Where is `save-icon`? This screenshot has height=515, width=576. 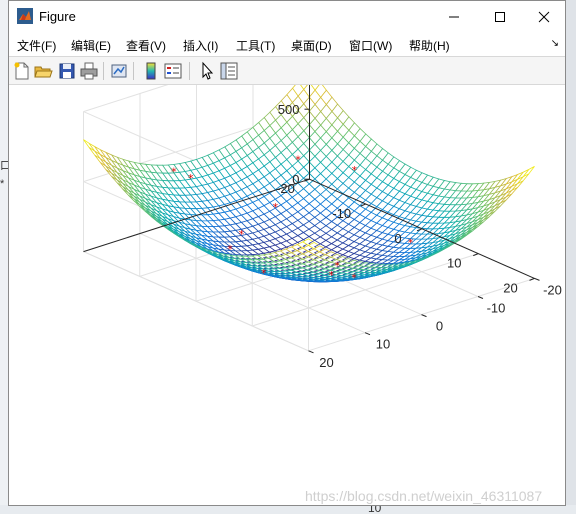 save-icon is located at coordinates (67, 71).